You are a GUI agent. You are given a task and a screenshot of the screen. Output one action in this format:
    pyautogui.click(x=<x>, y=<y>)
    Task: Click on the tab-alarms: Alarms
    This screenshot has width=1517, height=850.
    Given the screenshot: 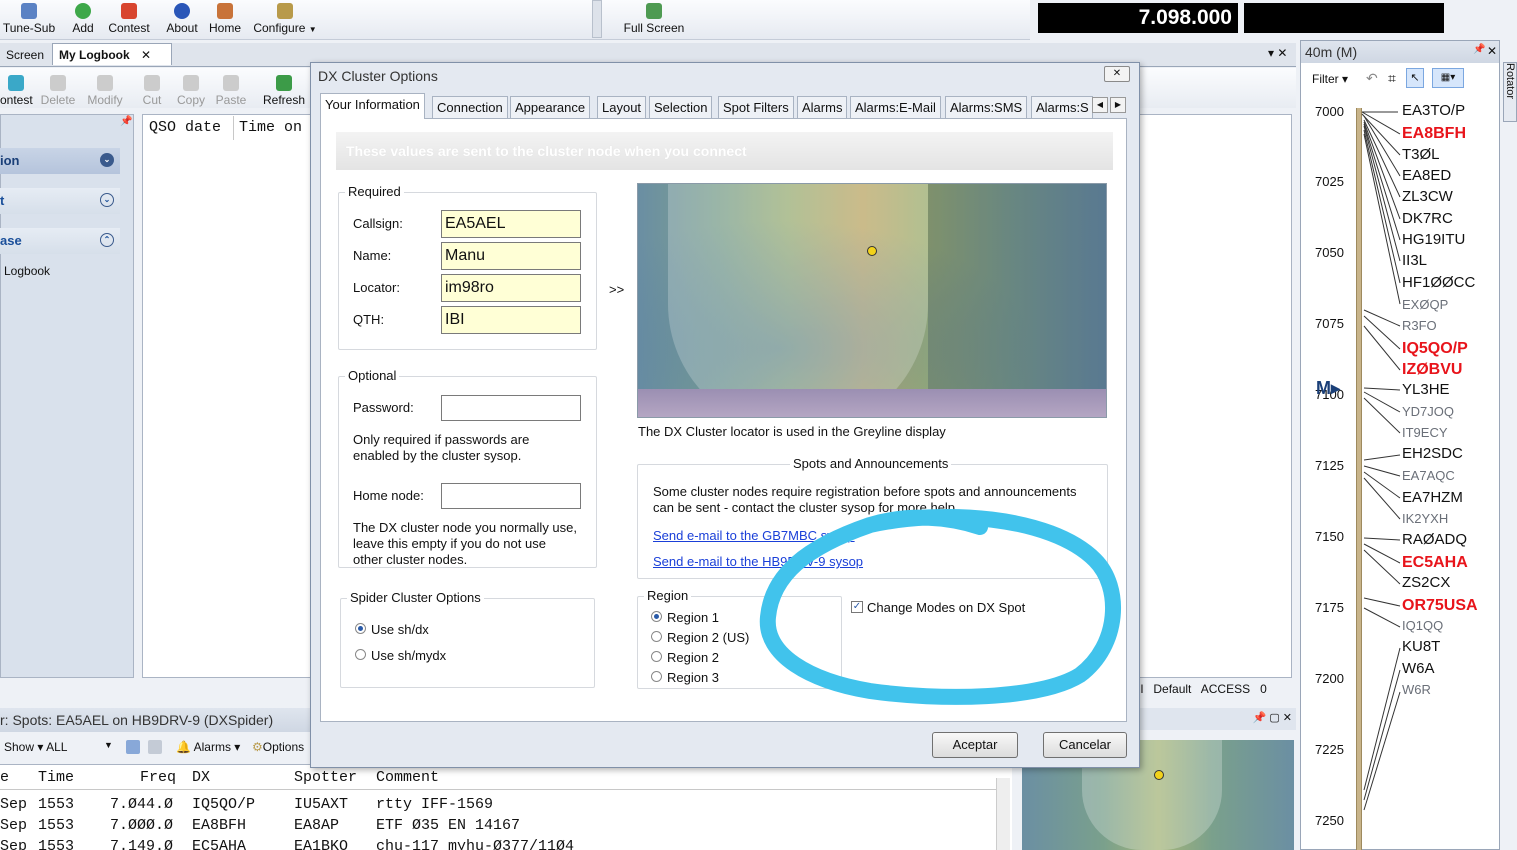 What is the action you would take?
    pyautogui.click(x=822, y=107)
    